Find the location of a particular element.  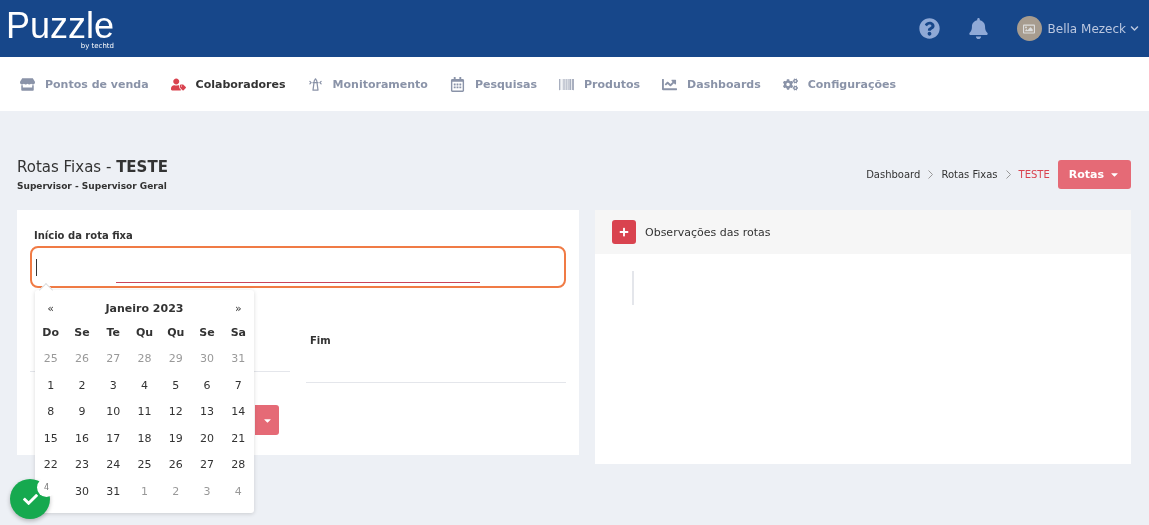

plus-icon is located at coordinates (624, 232).